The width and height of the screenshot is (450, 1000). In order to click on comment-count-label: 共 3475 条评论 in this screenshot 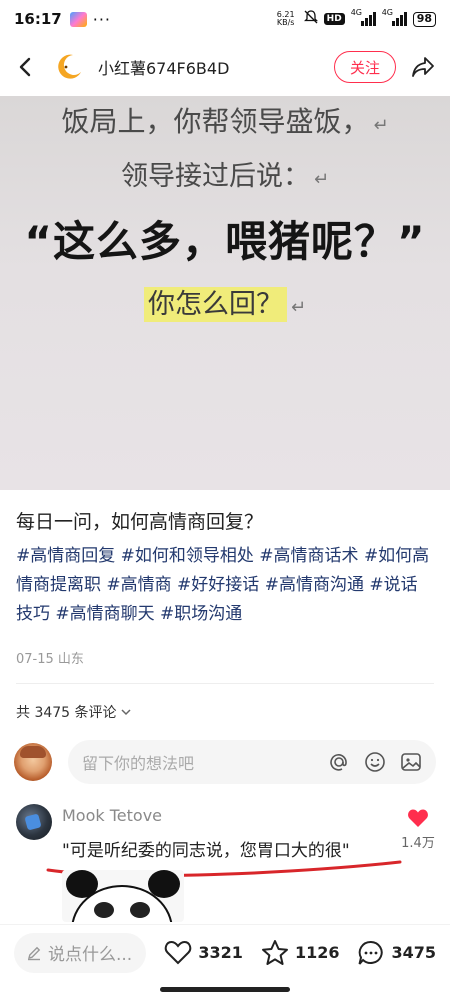, I will do `click(66, 713)`.